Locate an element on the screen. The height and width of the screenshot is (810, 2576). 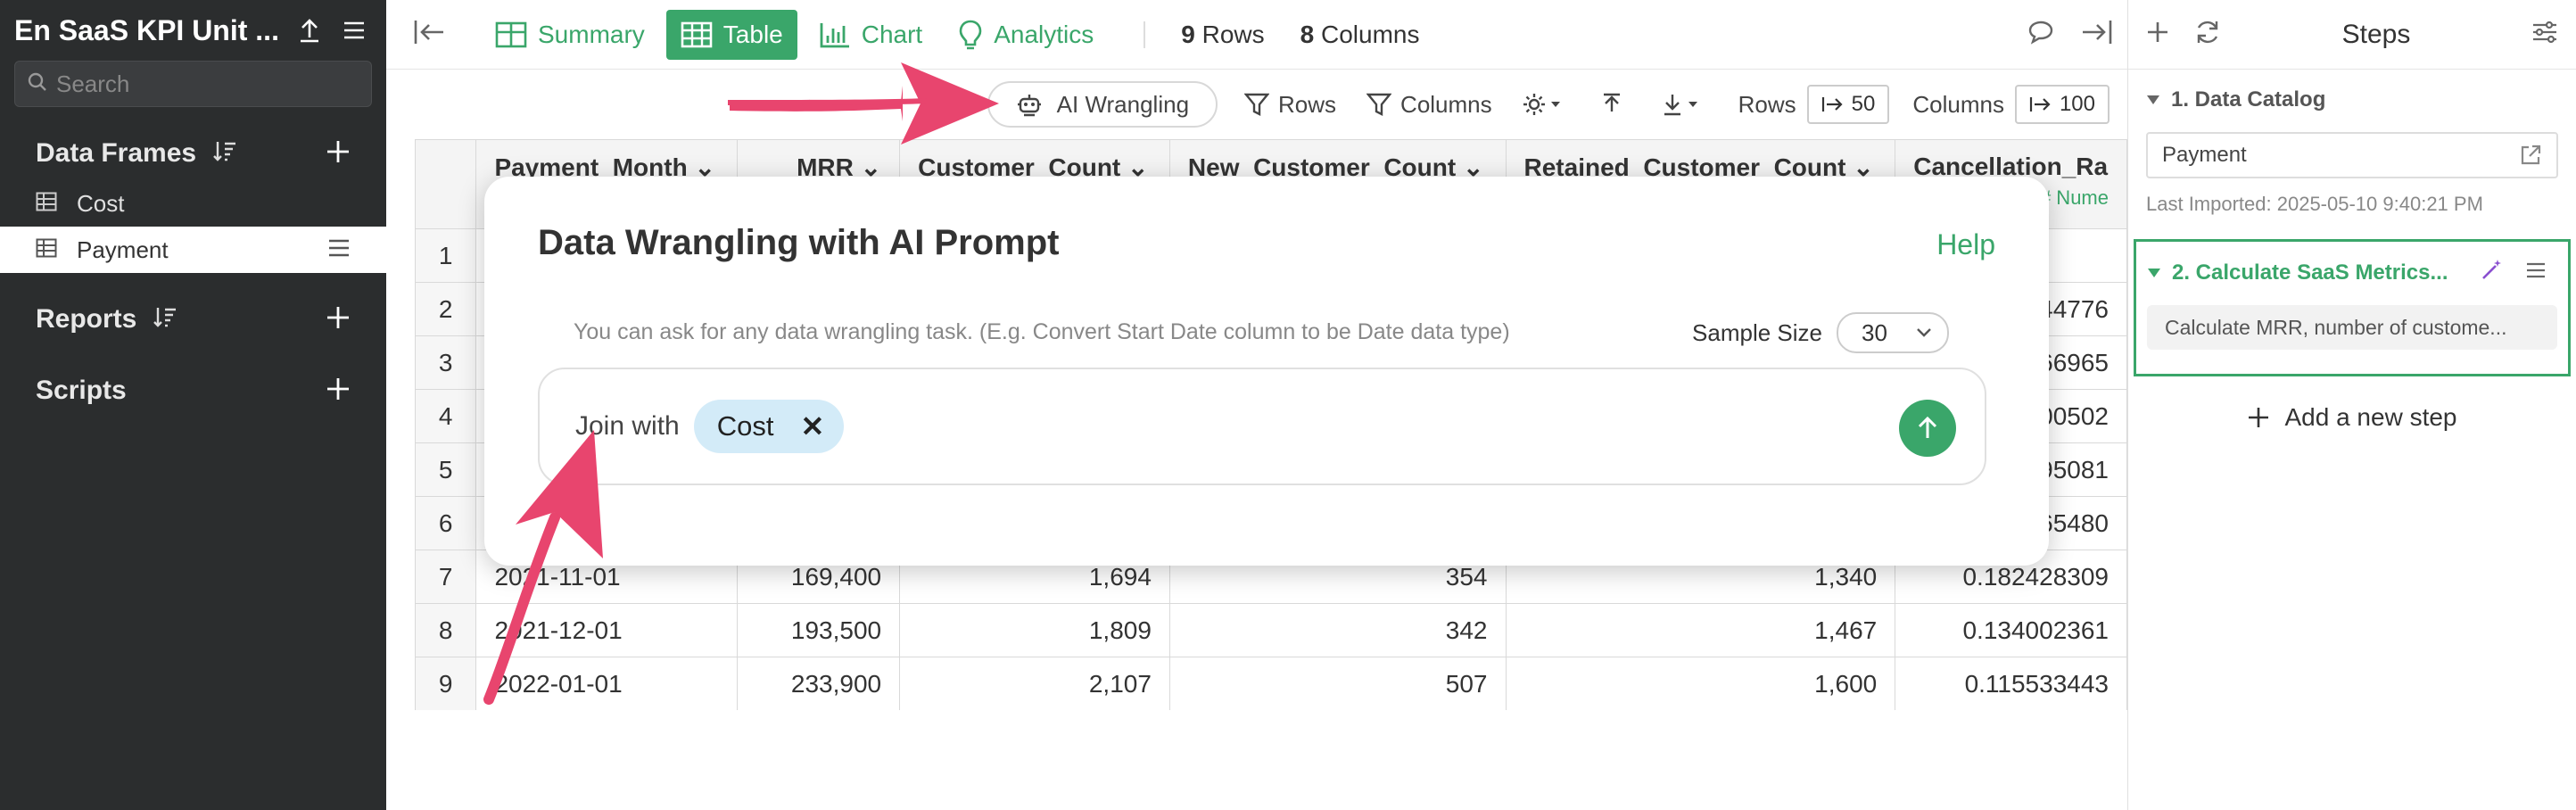
close-icon: ✕ is located at coordinates (812, 426).